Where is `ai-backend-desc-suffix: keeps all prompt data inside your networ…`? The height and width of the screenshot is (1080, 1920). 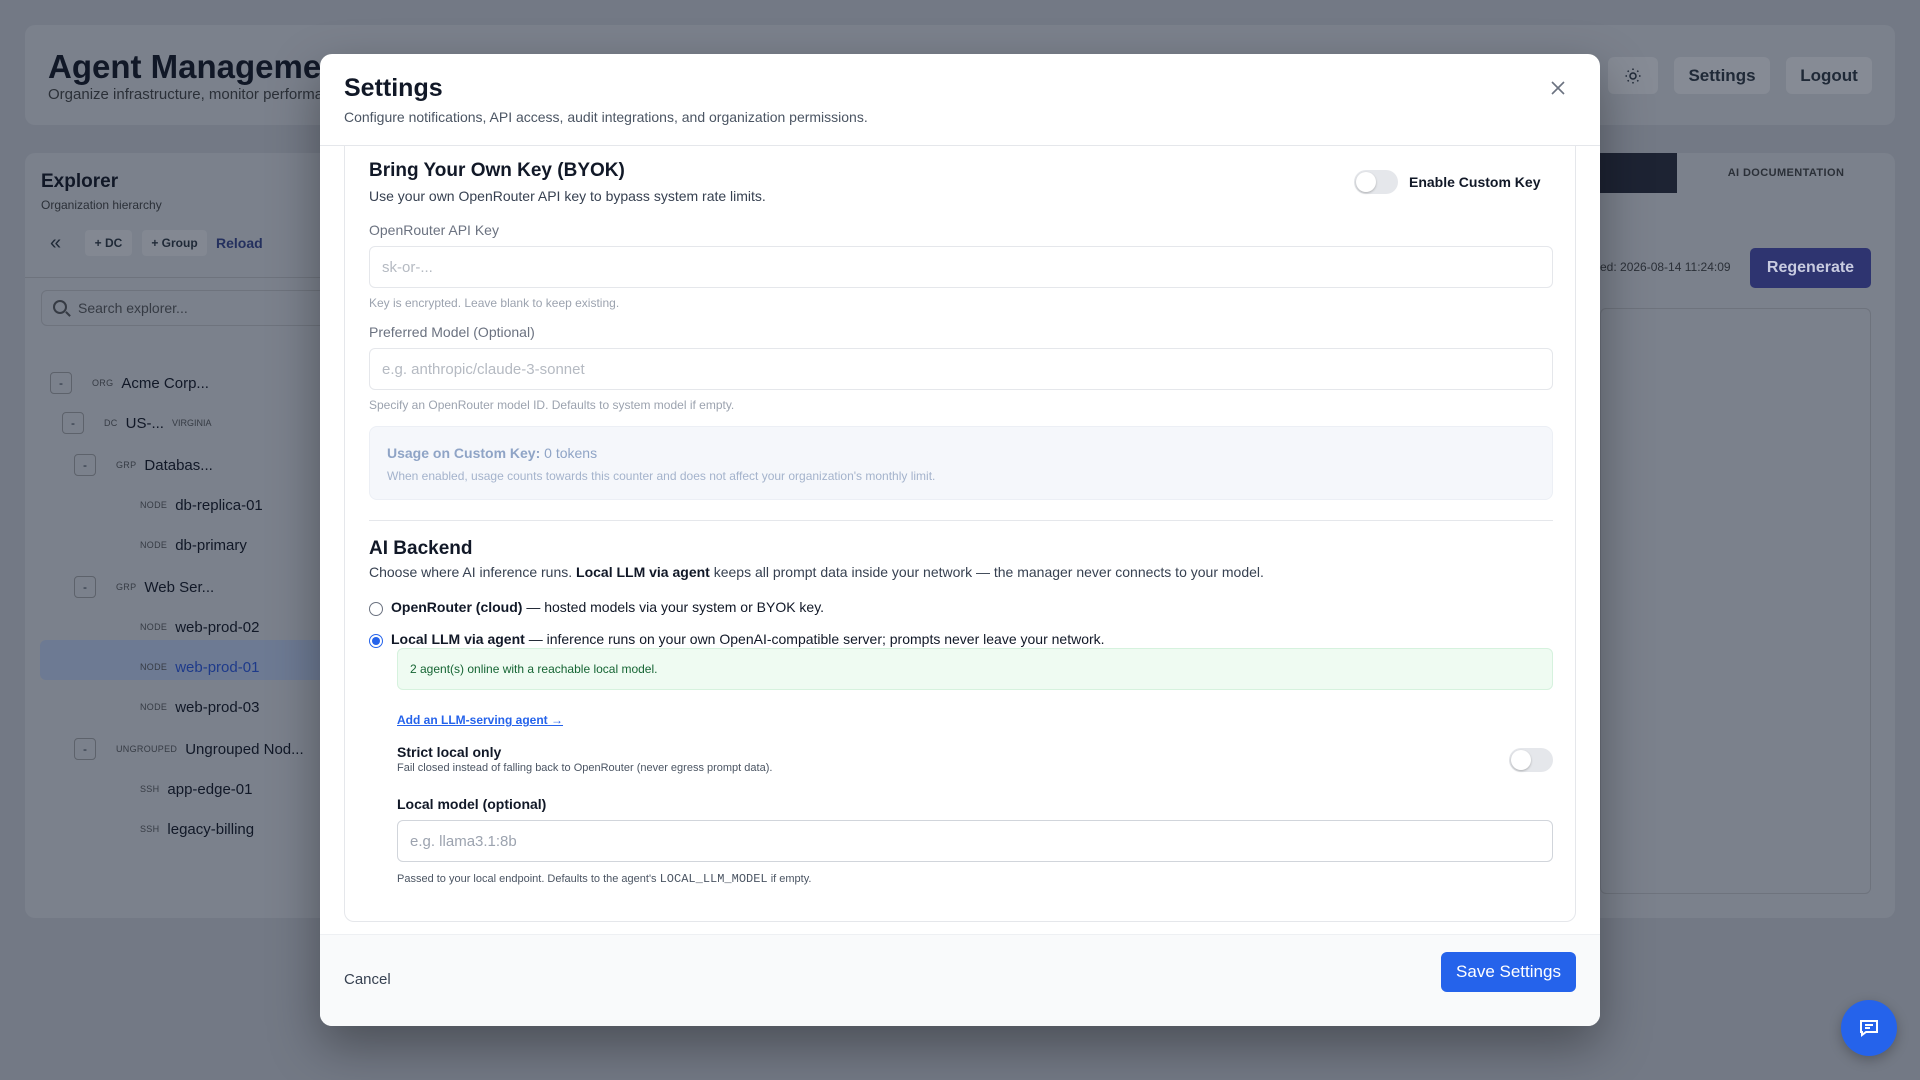
ai-backend-desc-suffix: keeps all prompt data inside your networ… is located at coordinates (986, 572).